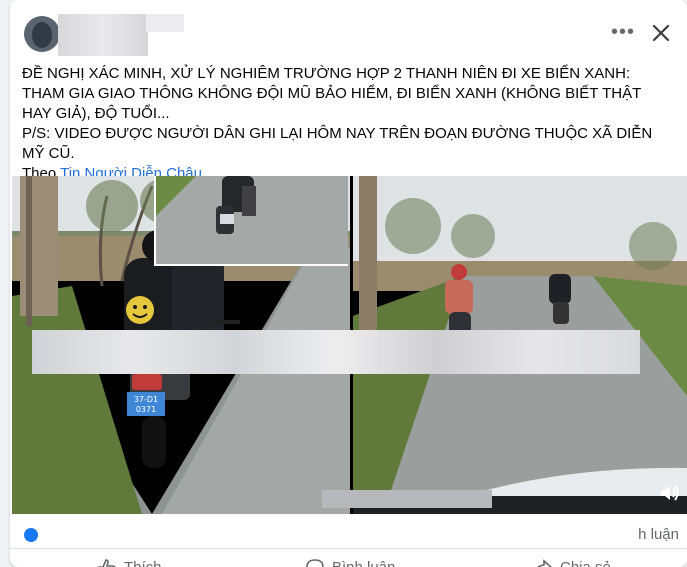 This screenshot has height=567, width=687. I want to click on post-header: •••, so click(348, 31).